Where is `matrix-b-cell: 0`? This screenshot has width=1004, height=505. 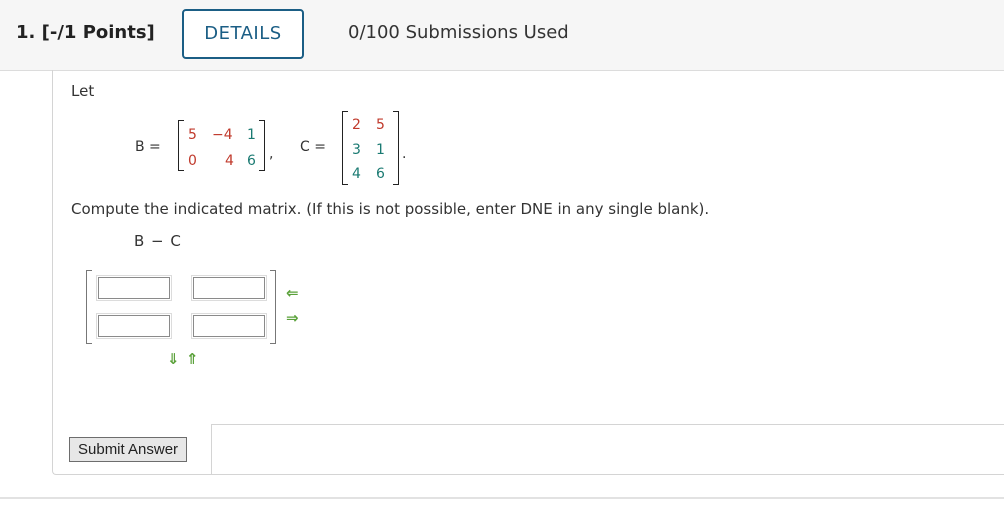 matrix-b-cell: 0 is located at coordinates (192, 161).